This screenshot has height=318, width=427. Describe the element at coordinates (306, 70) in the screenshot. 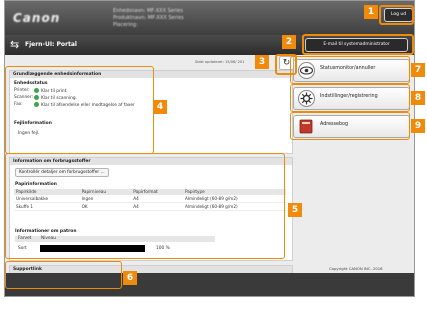

I see `eye-icon` at that location.